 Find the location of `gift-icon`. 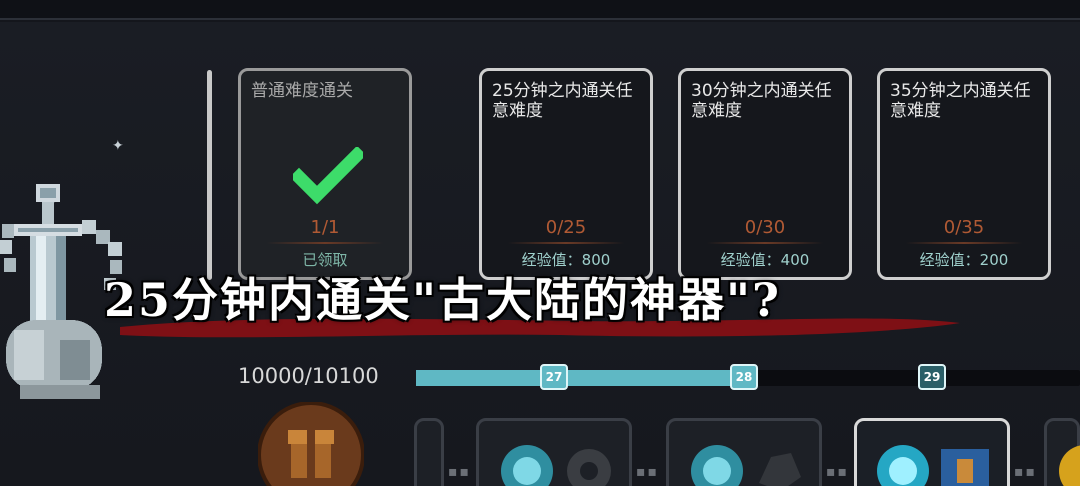

gift-icon is located at coordinates (311, 444).